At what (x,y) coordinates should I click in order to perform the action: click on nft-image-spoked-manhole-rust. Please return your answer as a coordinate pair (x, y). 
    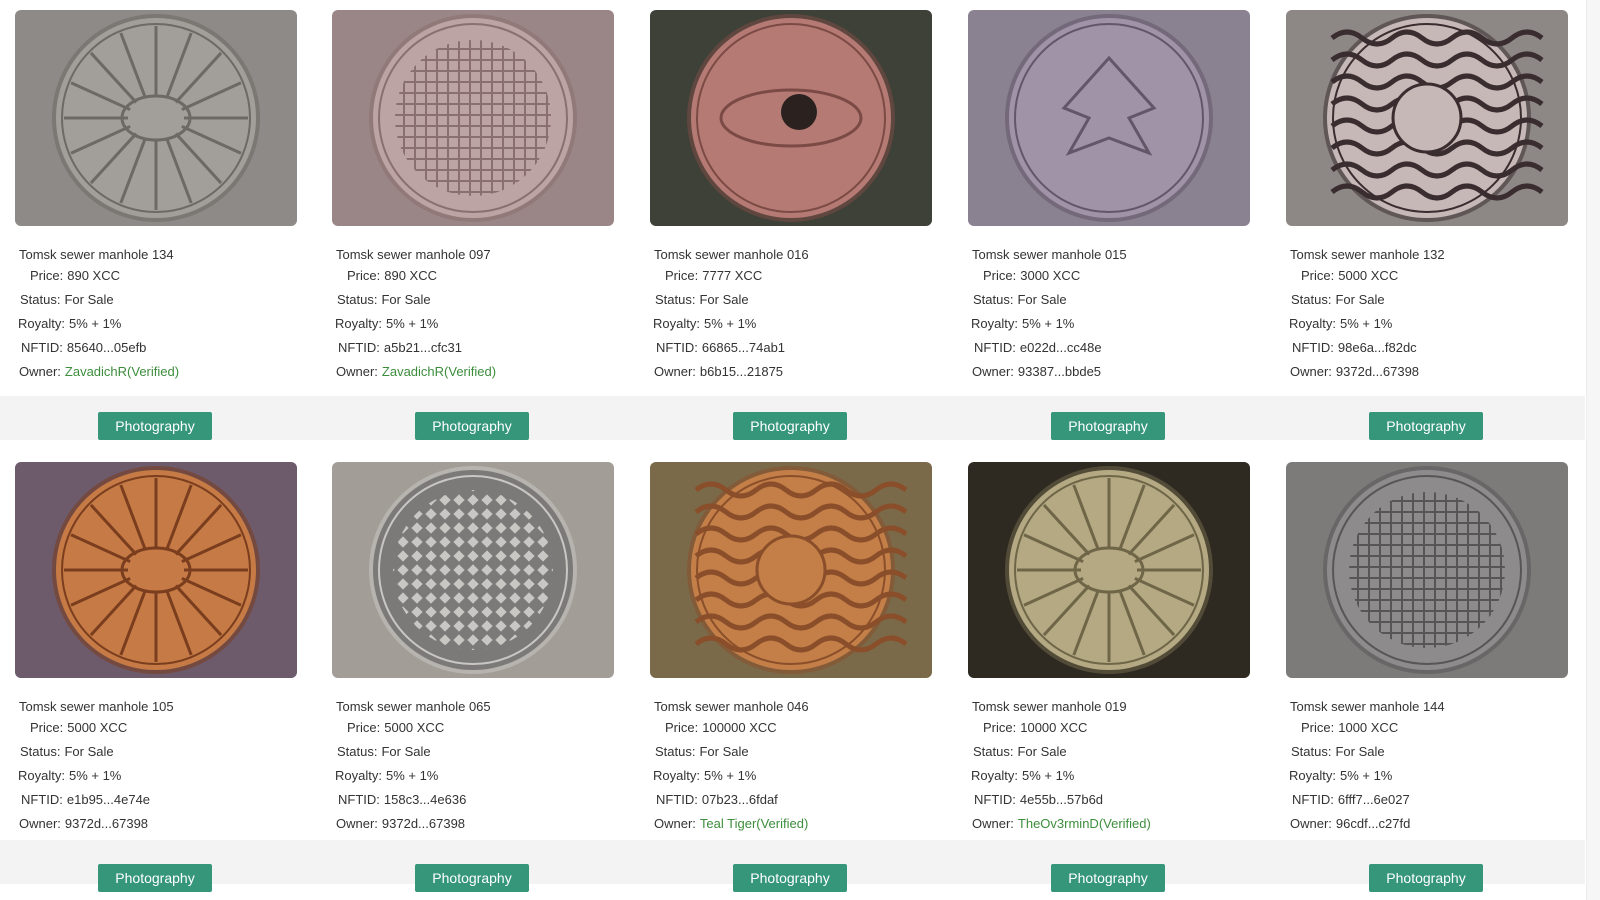
    Looking at the image, I should click on (156, 570).